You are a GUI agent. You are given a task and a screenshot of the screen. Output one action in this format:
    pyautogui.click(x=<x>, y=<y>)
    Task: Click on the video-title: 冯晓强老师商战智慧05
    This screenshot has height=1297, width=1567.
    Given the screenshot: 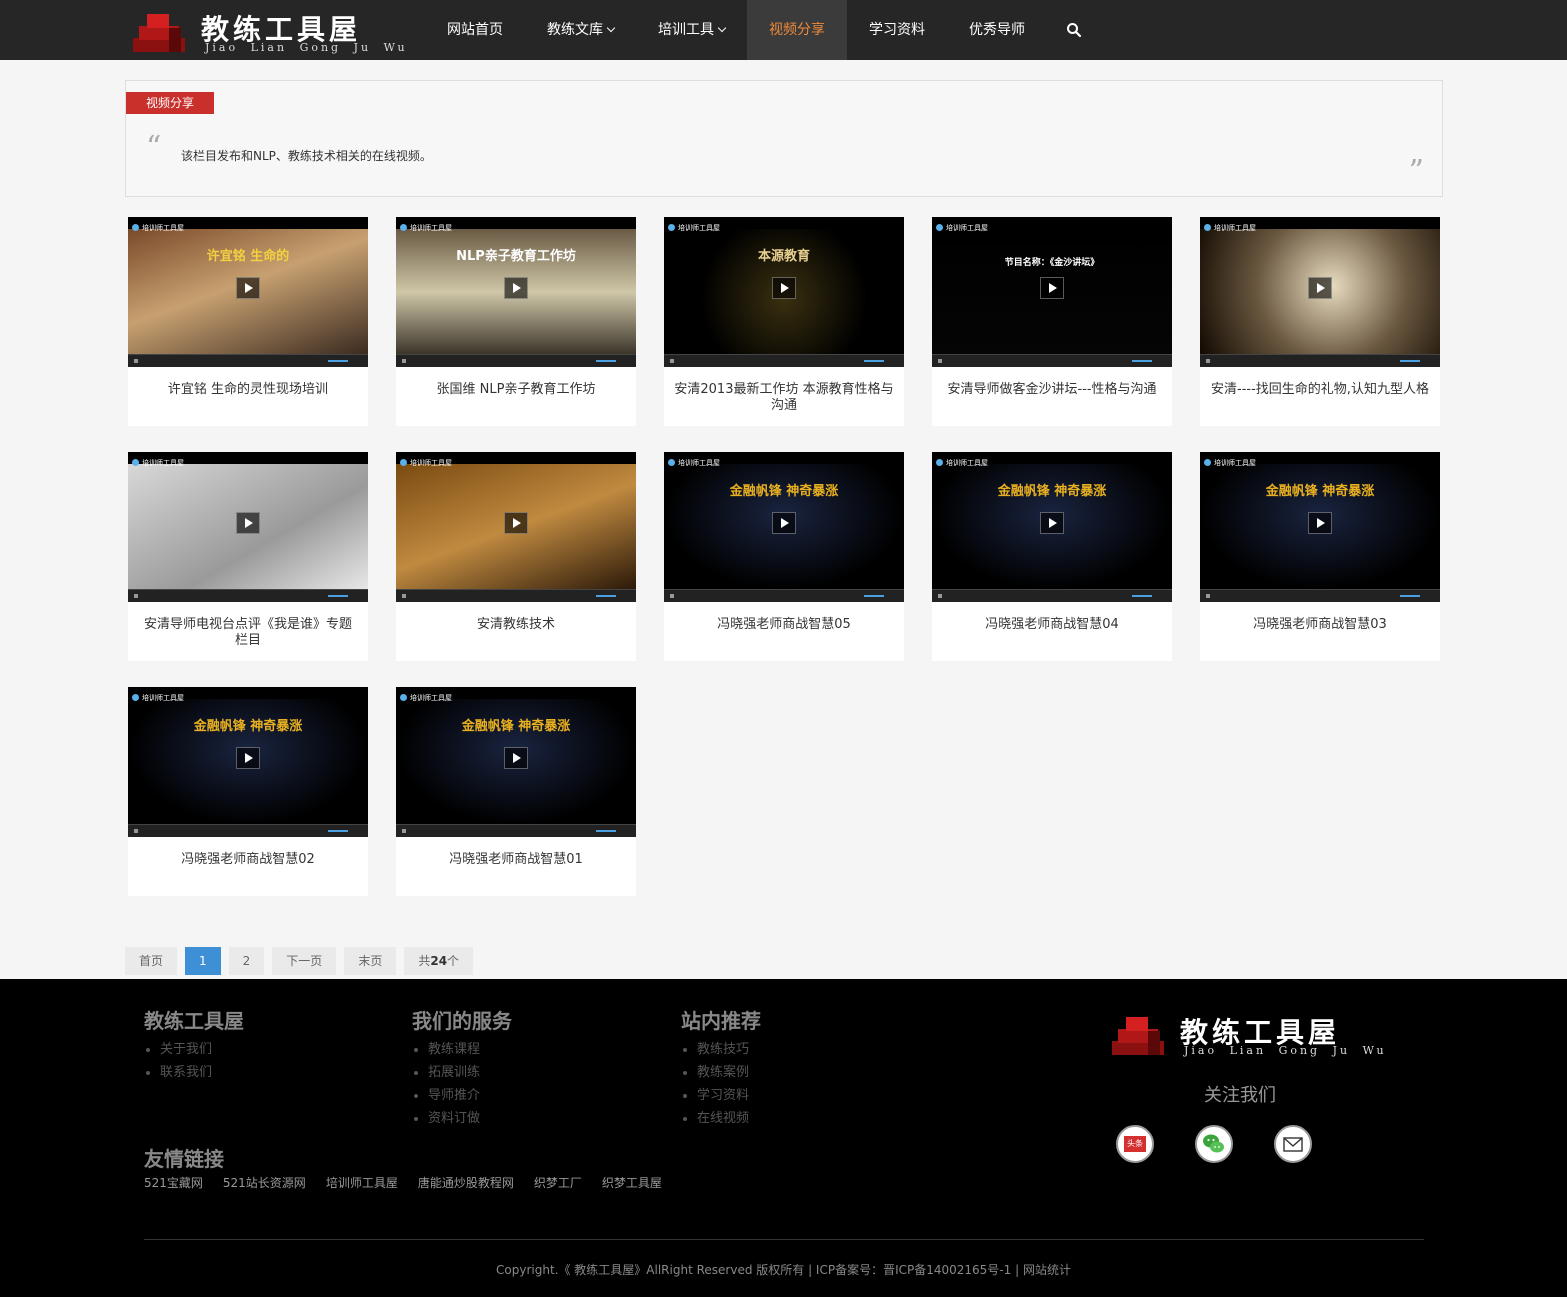 What is the action you would take?
    pyautogui.click(x=784, y=625)
    